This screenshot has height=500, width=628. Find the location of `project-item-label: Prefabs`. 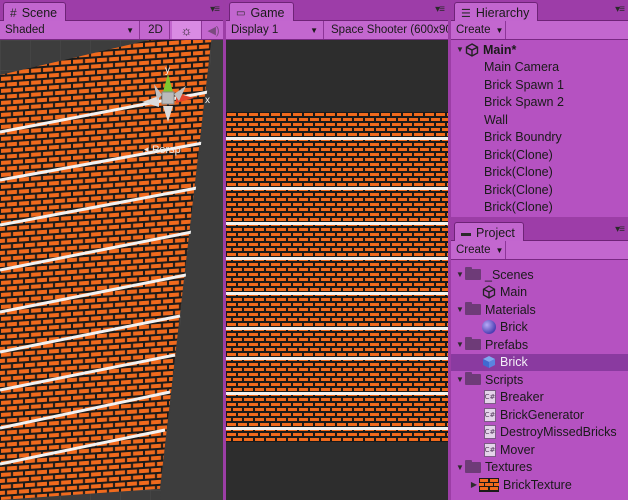

project-item-label: Prefabs is located at coordinates (507, 344).